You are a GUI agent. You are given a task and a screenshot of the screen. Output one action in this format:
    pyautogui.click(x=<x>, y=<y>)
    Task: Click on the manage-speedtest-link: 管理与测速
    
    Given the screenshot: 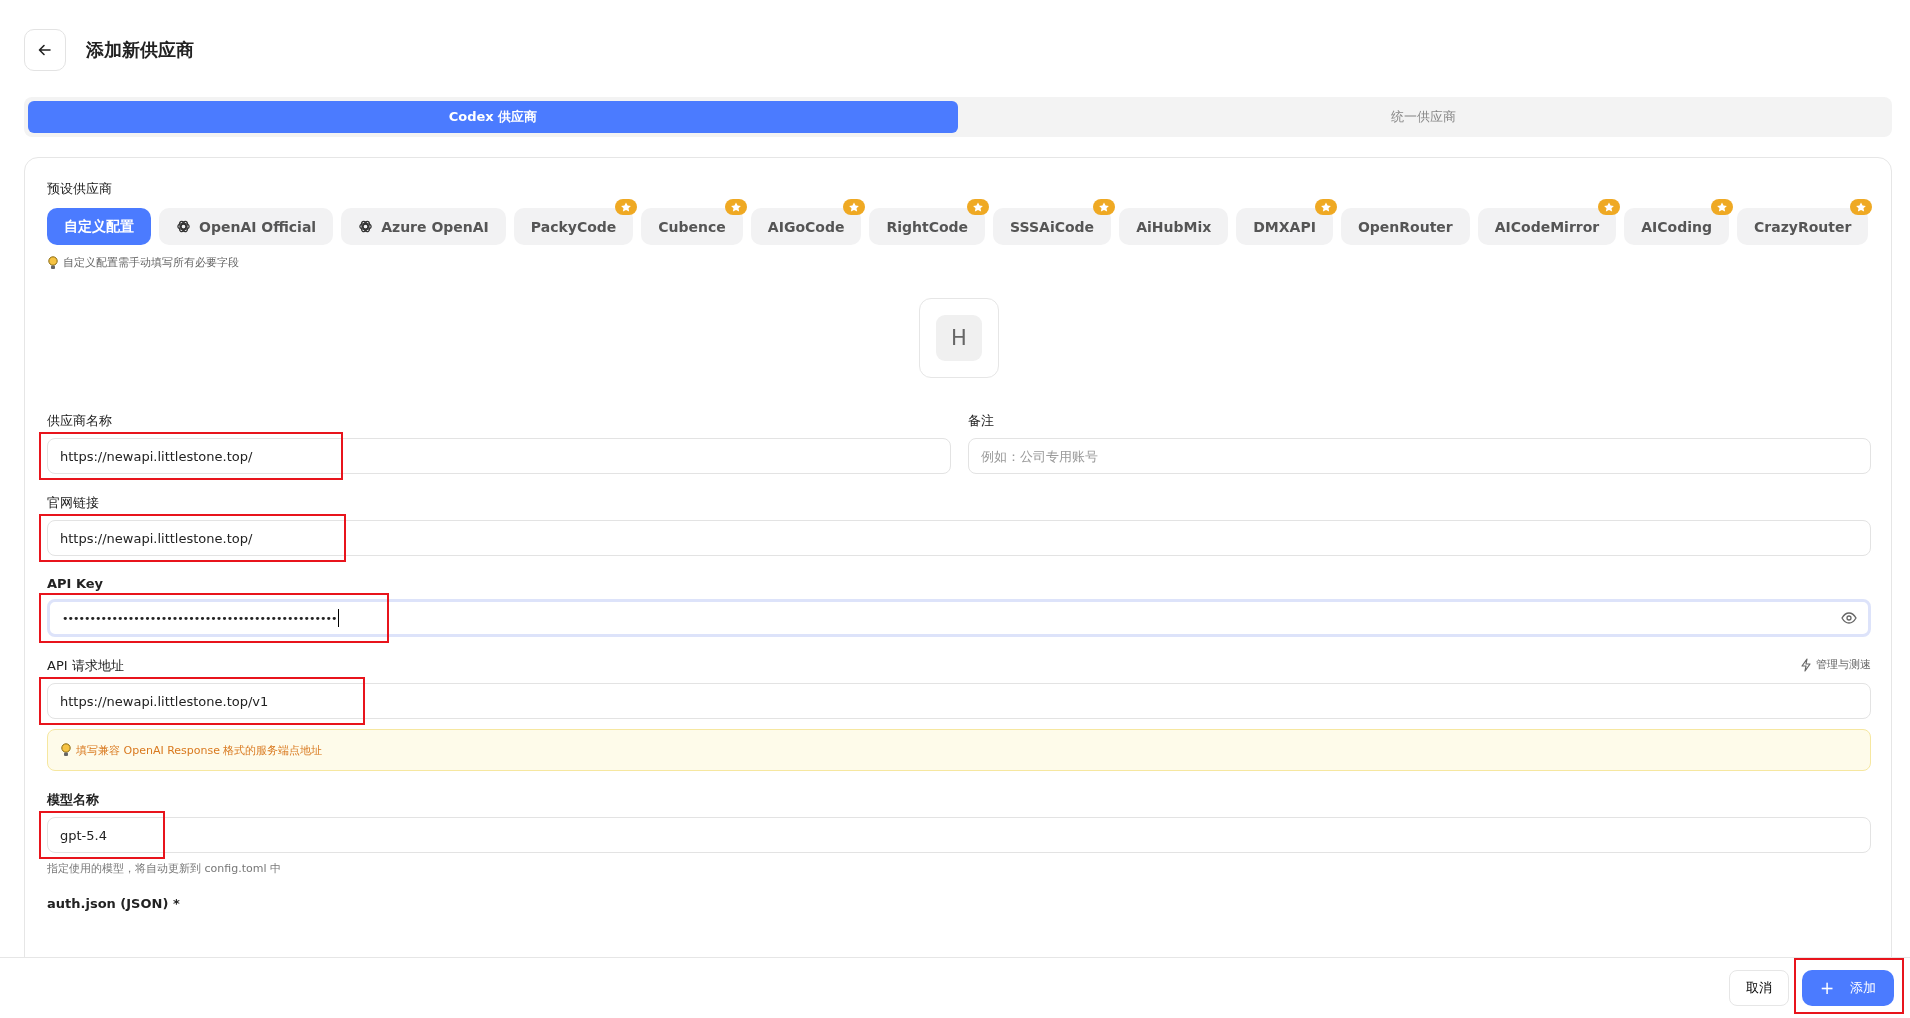 What is the action you would take?
    pyautogui.click(x=1835, y=664)
    